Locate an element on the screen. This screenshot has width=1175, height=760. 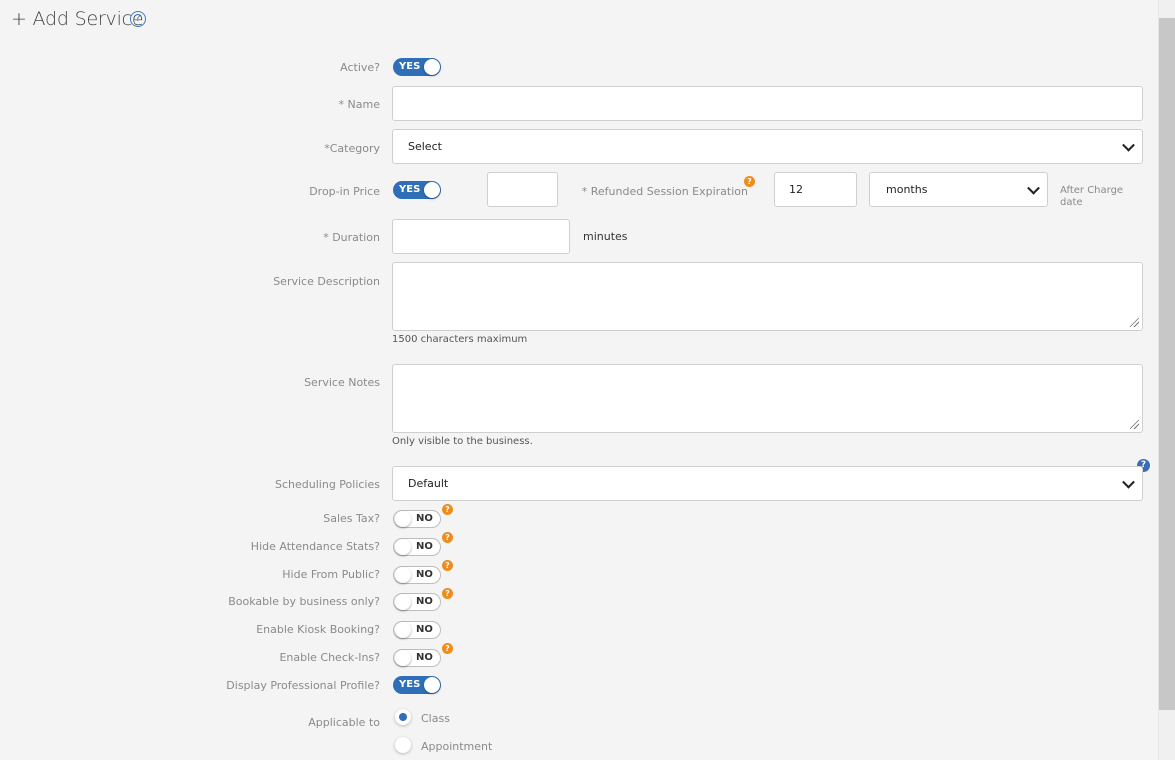
radio-appointment-label: Appointment is located at coordinates (456, 746).